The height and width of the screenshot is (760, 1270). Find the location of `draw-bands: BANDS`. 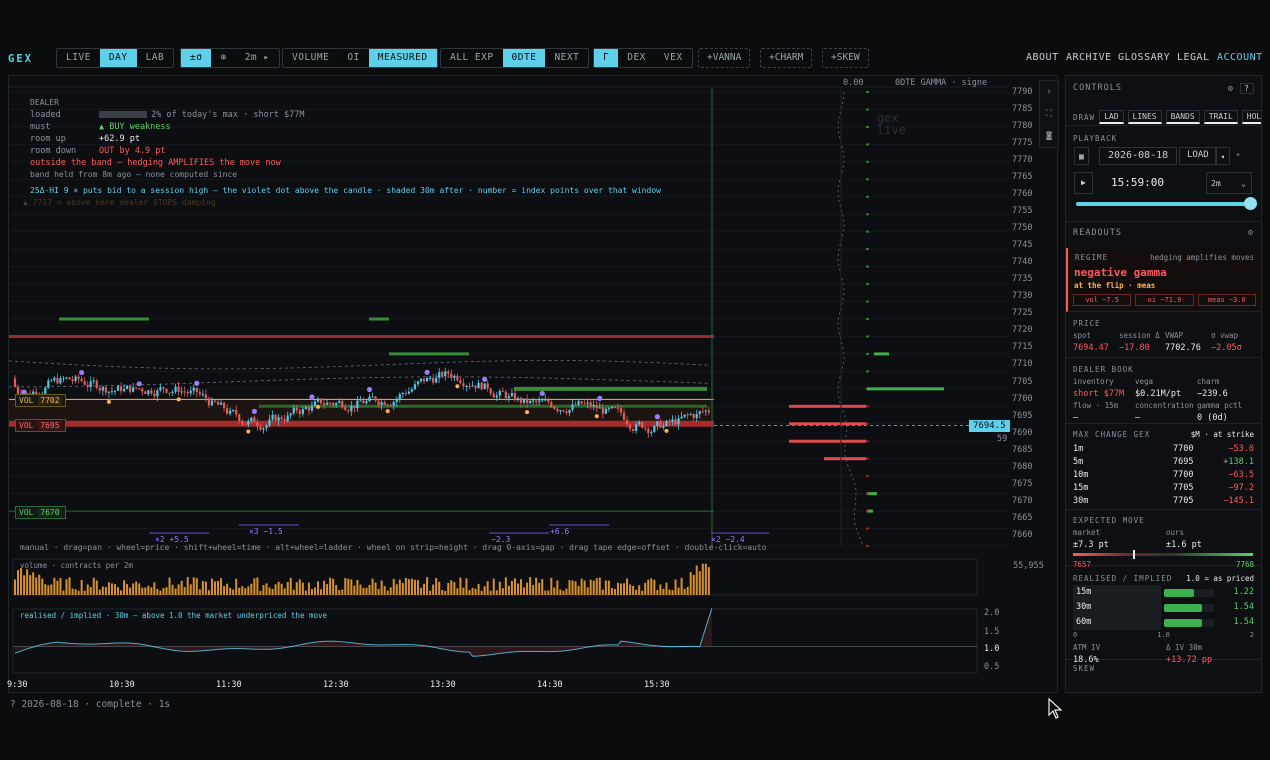

draw-bands: BANDS is located at coordinates (1182, 117).